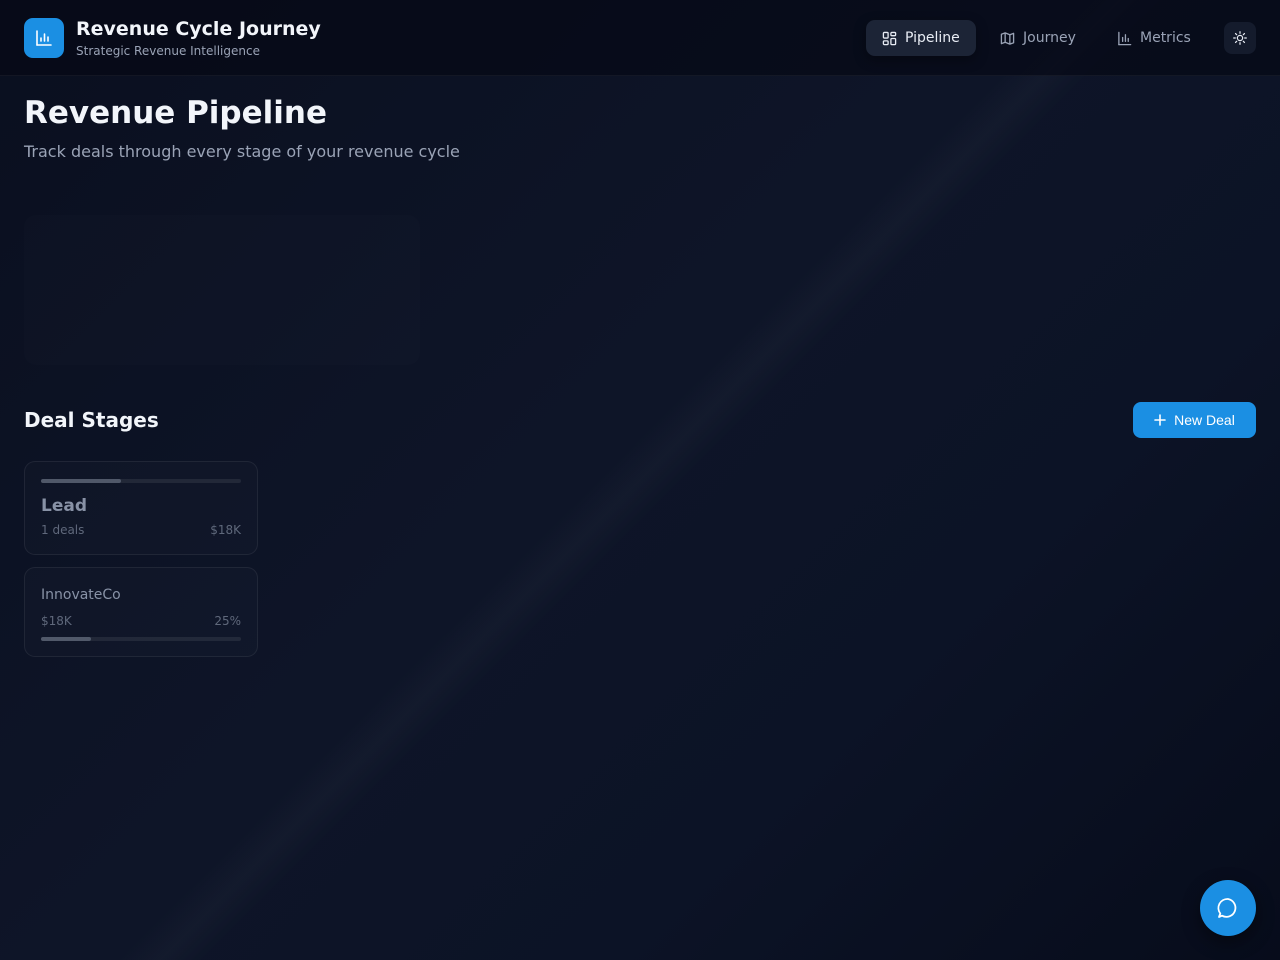 The image size is (1280, 960). I want to click on chat-bubble-icon, so click(1227, 908).